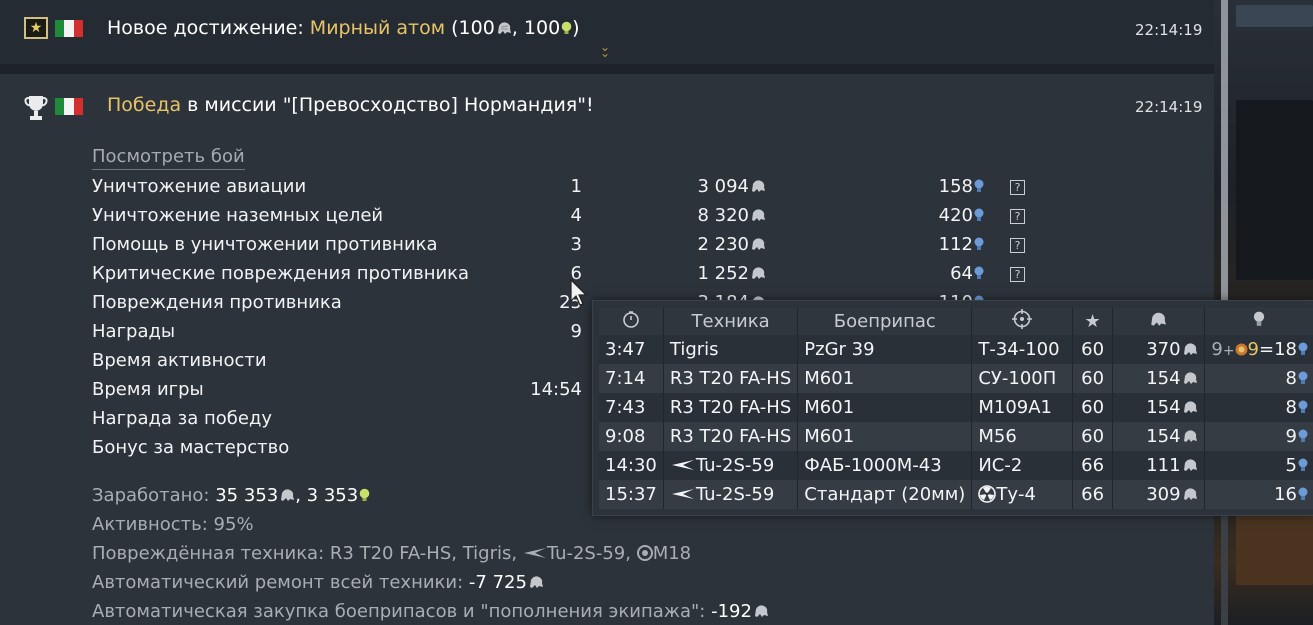 The width and height of the screenshot is (1313, 625). Describe the element at coordinates (36, 108) in the screenshot. I see `trophy-icon` at that location.